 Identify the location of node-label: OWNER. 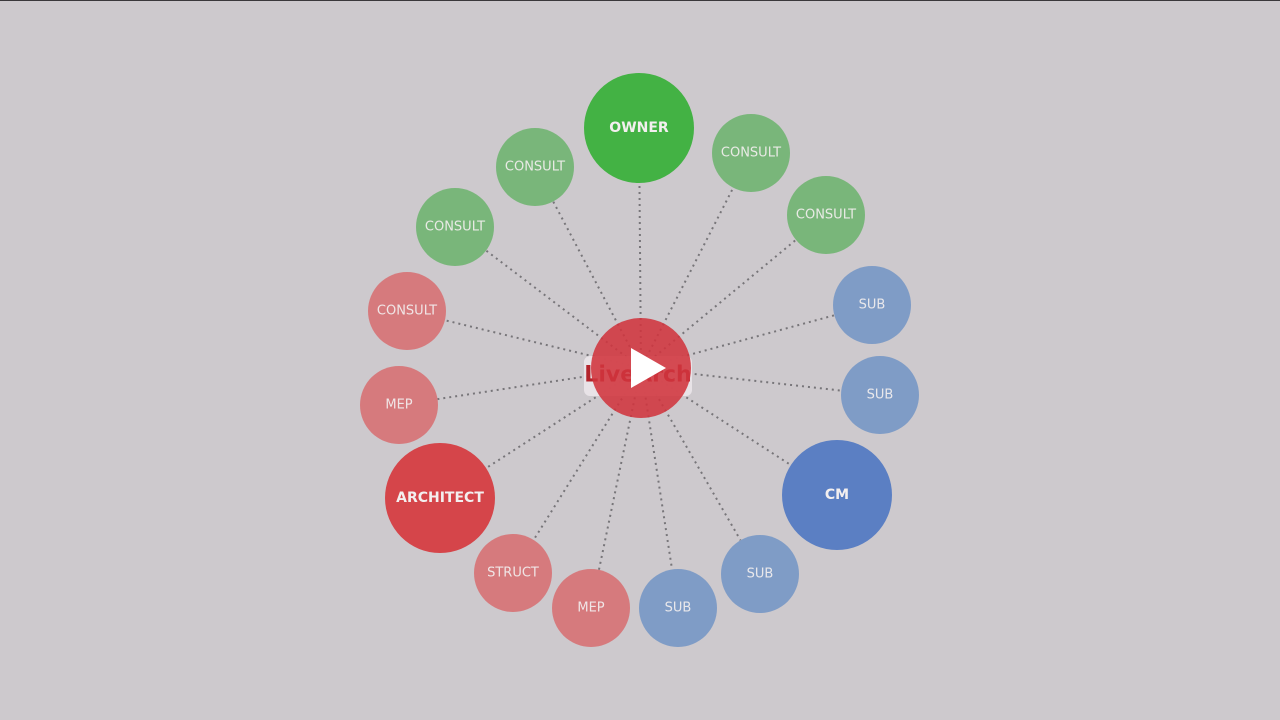
(639, 128).